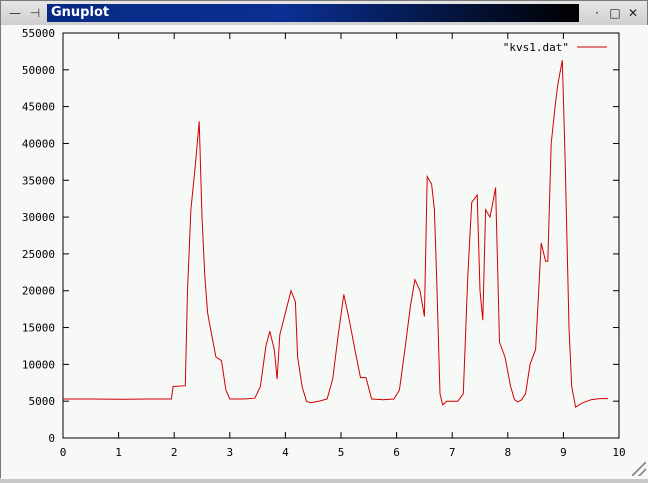 This screenshot has width=648, height=483. What do you see at coordinates (38, 291) in the screenshot?
I see `y-tick-label: 20000` at bounding box center [38, 291].